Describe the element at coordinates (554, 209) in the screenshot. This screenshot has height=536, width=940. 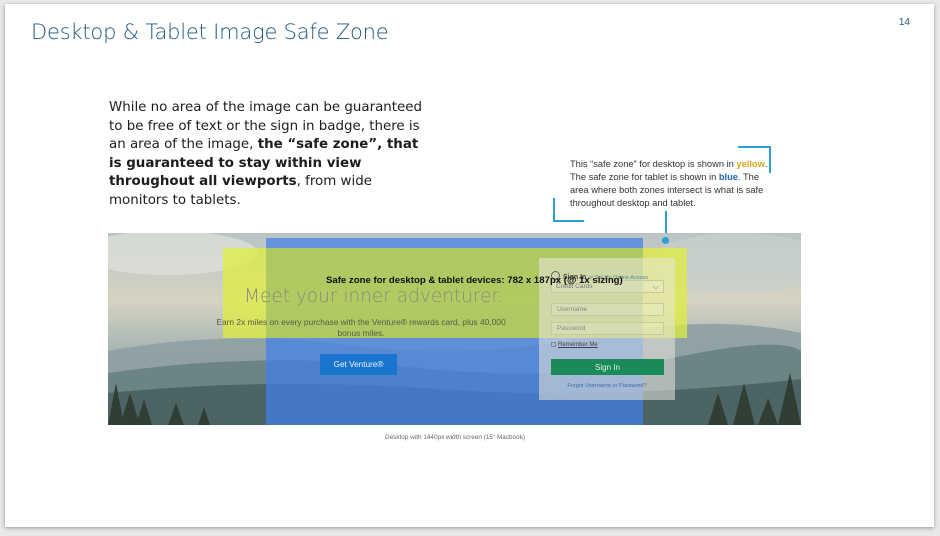
I see `bracket-bottom-left-vertical` at that location.